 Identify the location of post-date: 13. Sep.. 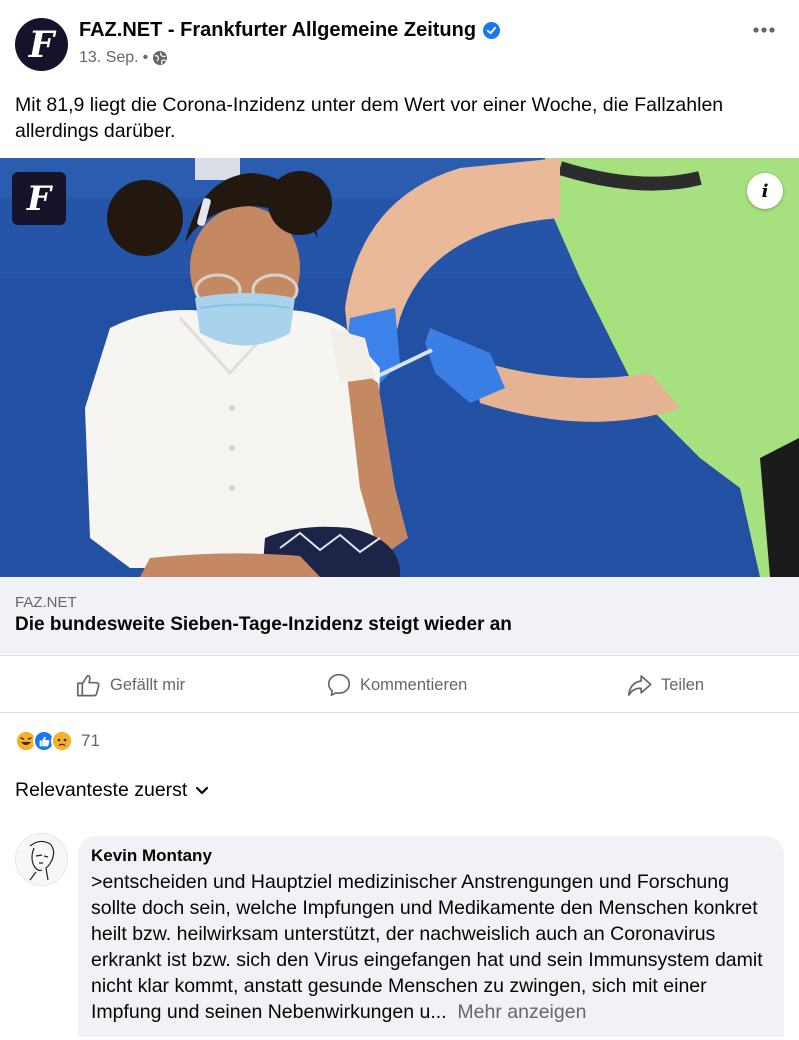
(109, 58).